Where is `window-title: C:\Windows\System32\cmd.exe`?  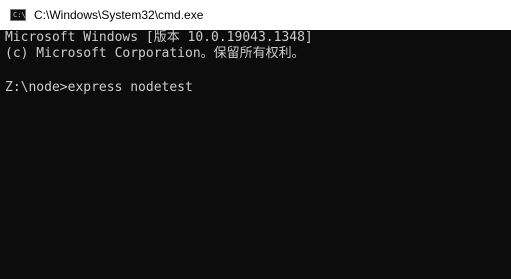
window-title: C:\Windows\System32\cmd.exe is located at coordinates (119, 15).